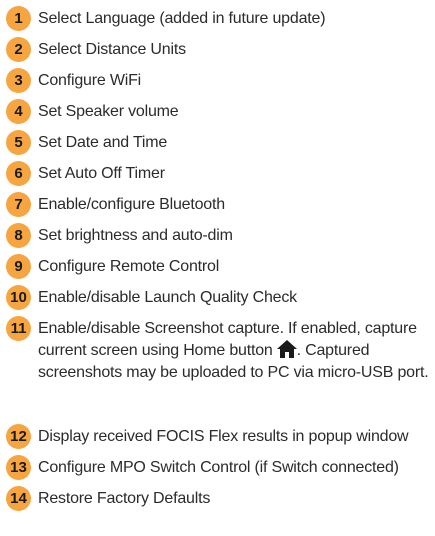 Image resolution: width=435 pixels, height=536 pixels. What do you see at coordinates (101, 173) in the screenshot?
I see `item-text: Set Auto Off Timer` at bounding box center [101, 173].